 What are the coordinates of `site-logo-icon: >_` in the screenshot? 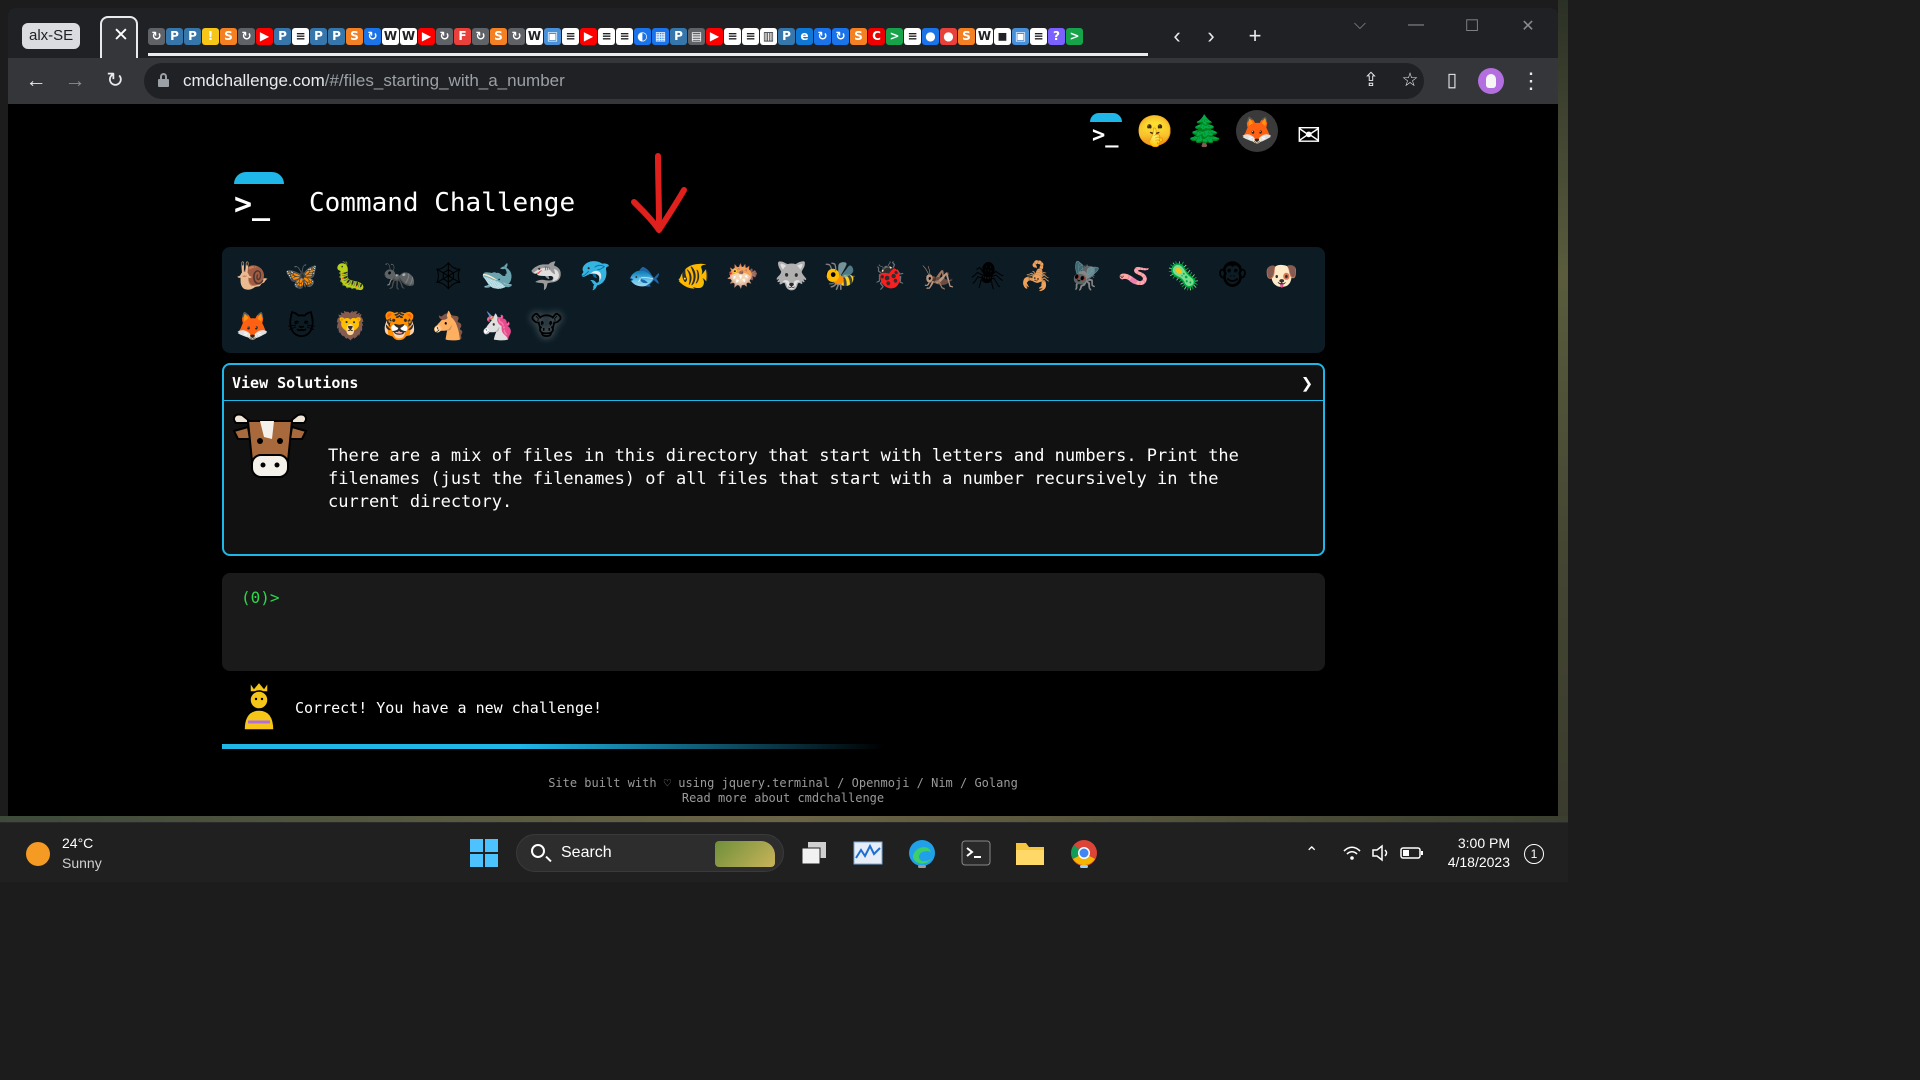 It's located at (260, 197).